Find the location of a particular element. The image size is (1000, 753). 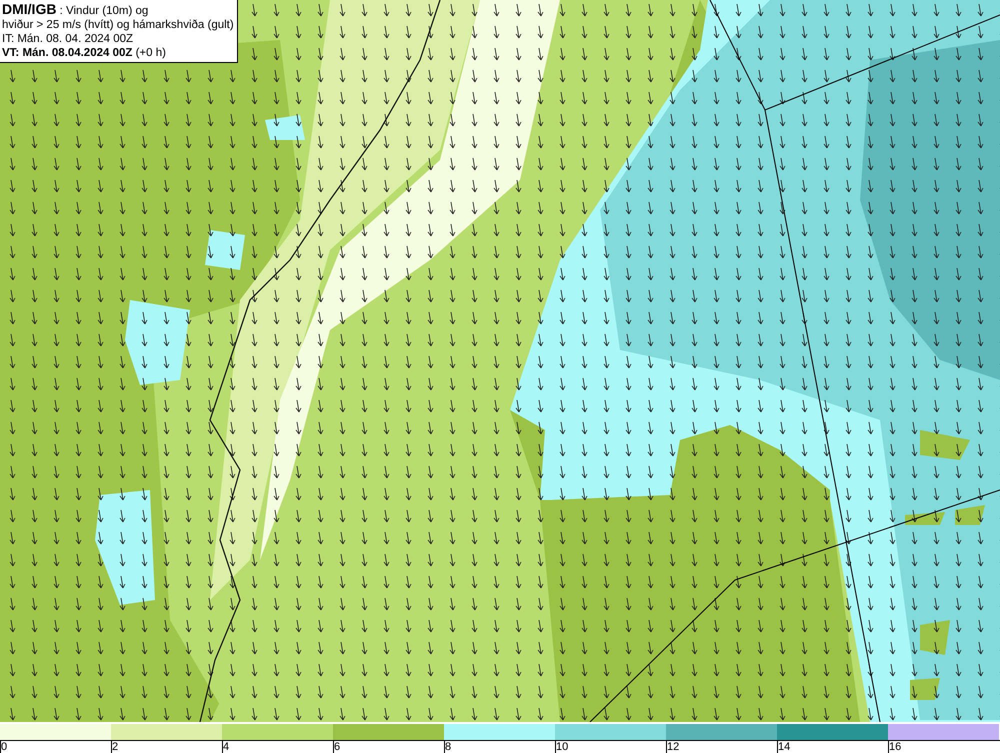

scale-tick-label: 6 is located at coordinates (337, 747).